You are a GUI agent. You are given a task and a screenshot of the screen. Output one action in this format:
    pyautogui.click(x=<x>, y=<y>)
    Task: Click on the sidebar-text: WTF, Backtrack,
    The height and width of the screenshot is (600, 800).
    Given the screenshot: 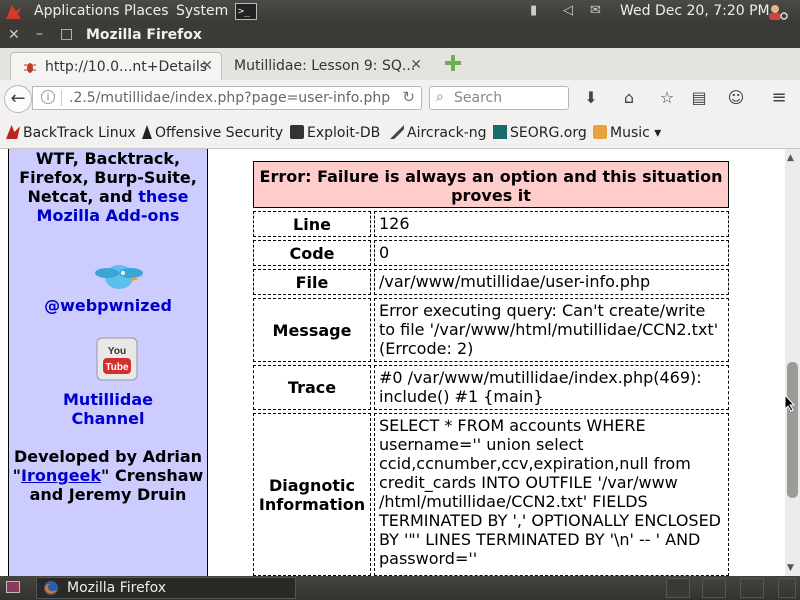 What is the action you would take?
    pyautogui.click(x=108, y=158)
    